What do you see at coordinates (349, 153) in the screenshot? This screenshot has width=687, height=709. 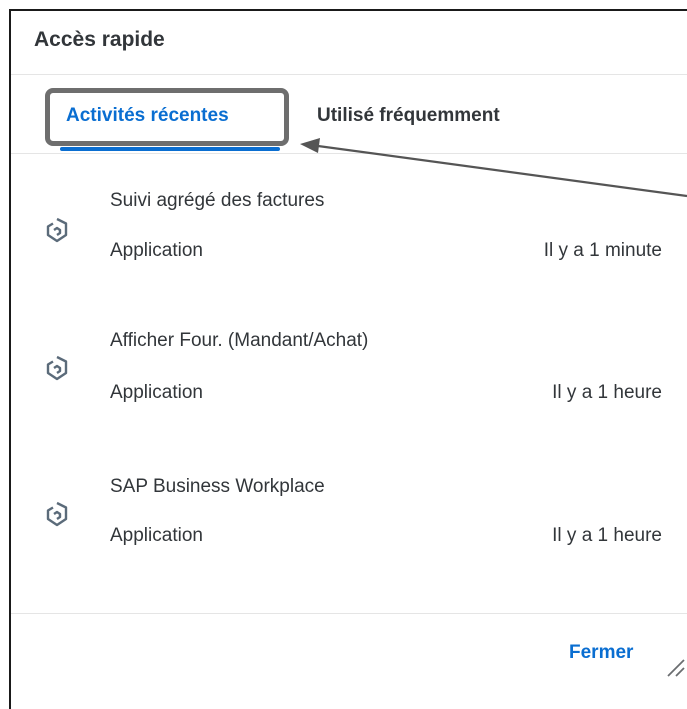 I see `tabs-divider` at bounding box center [349, 153].